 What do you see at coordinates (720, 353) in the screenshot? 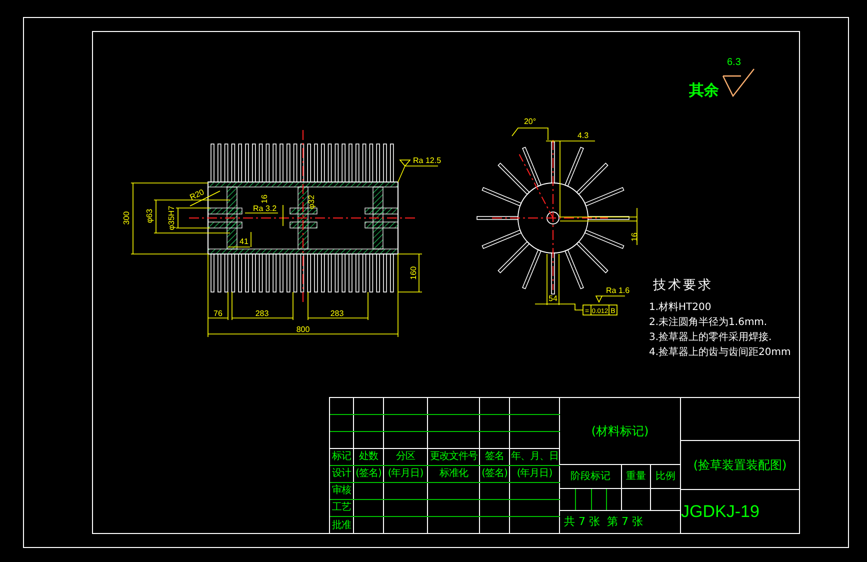
I see `requirement-item: 4.捡草器上的齿与齿间距20mm` at bounding box center [720, 353].